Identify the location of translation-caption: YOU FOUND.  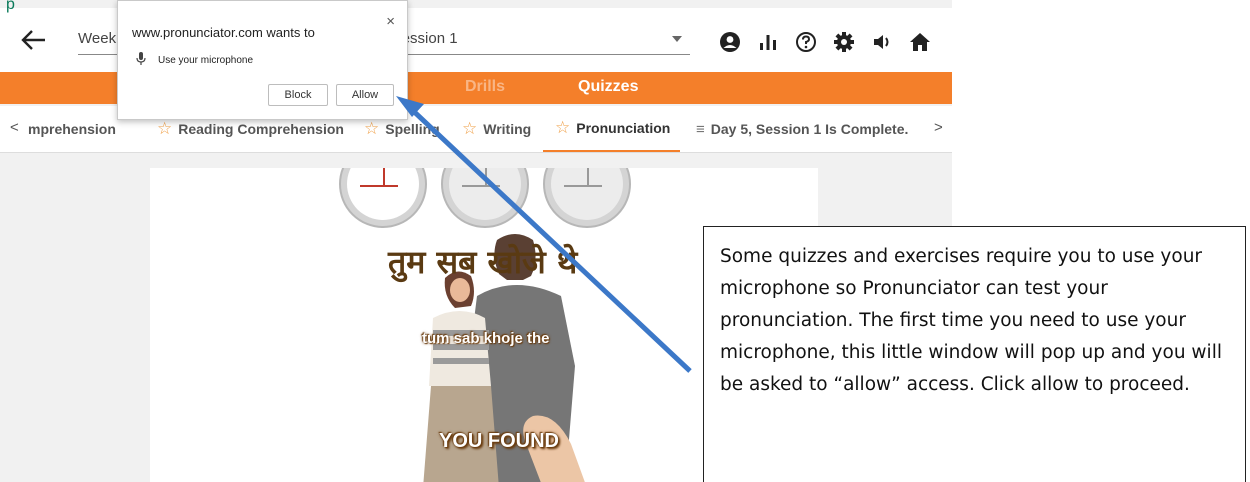
(499, 441).